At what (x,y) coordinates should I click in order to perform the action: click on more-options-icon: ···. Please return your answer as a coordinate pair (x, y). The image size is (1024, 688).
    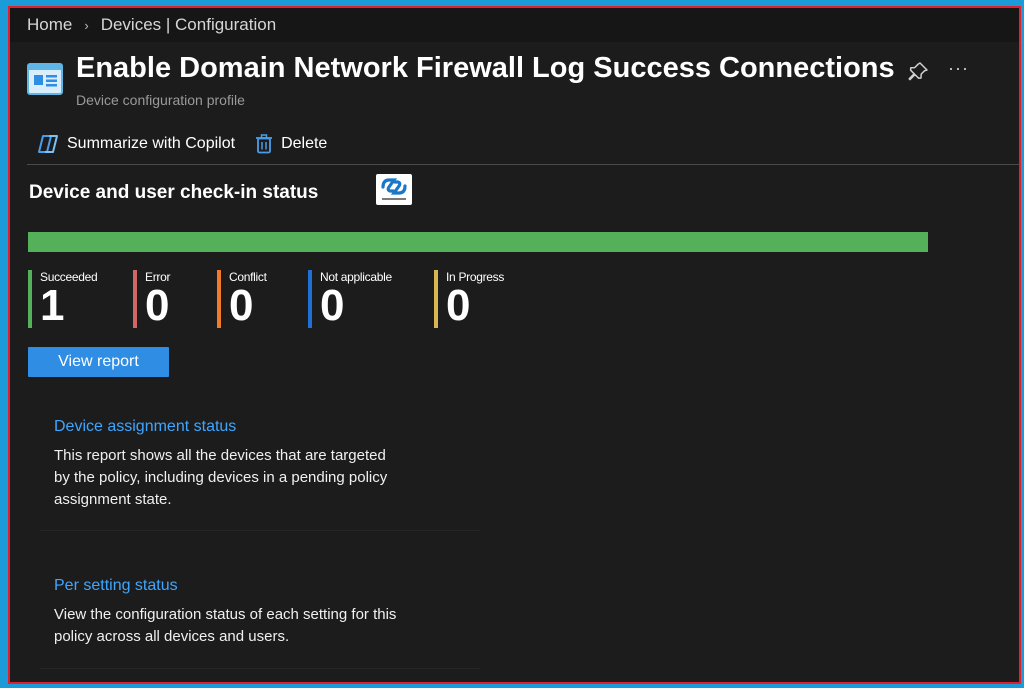
    Looking at the image, I should click on (958, 68).